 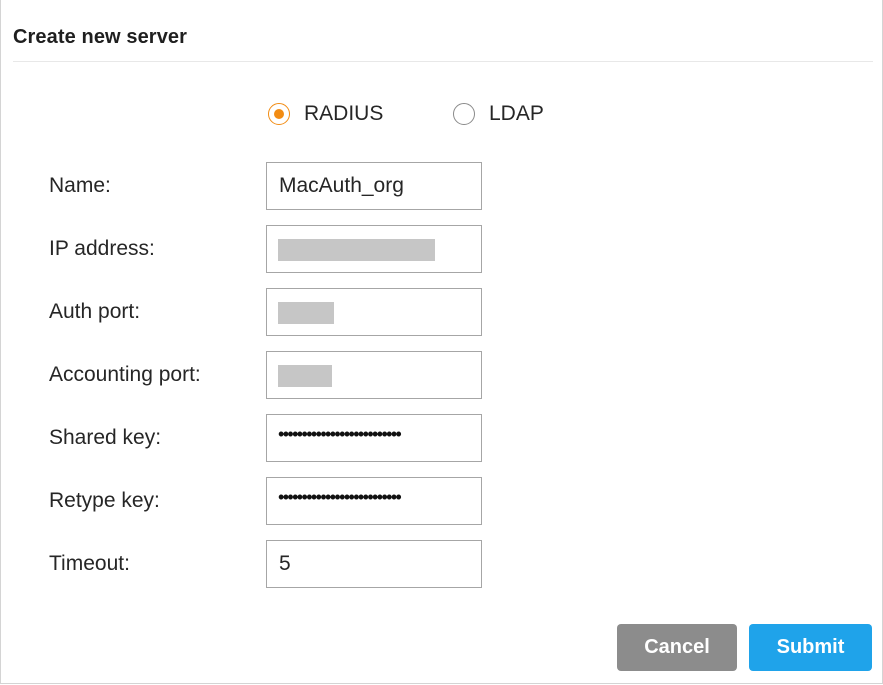 What do you see at coordinates (340, 434) in the screenshot?
I see `shared-key-masked: ••••••••••••••••••••••••••` at bounding box center [340, 434].